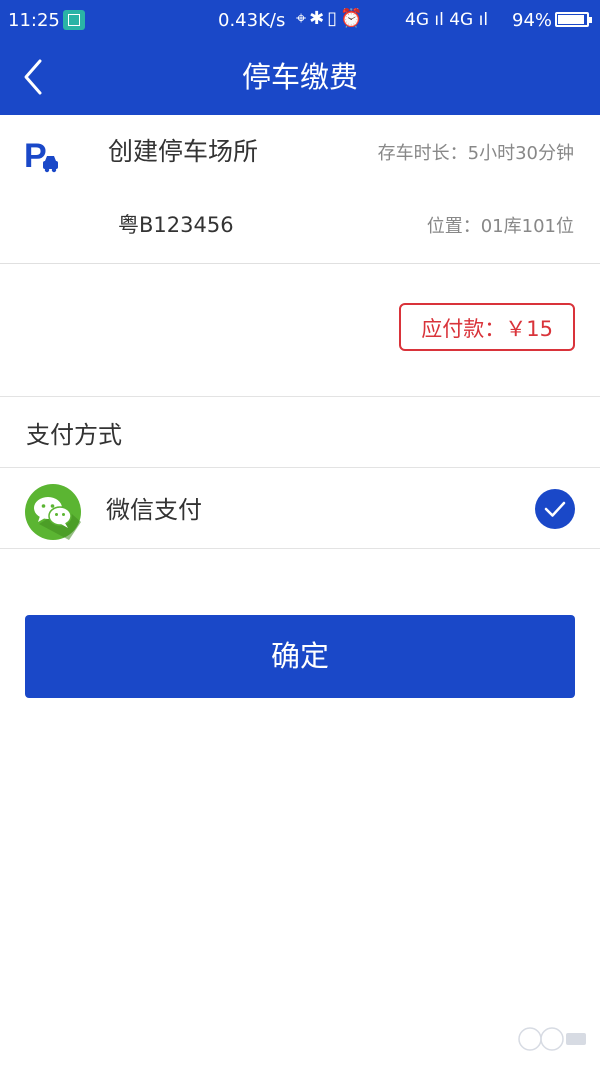 The height and width of the screenshot is (1067, 600). I want to click on amount-due-badge: 应付款：￥15, so click(487, 327).